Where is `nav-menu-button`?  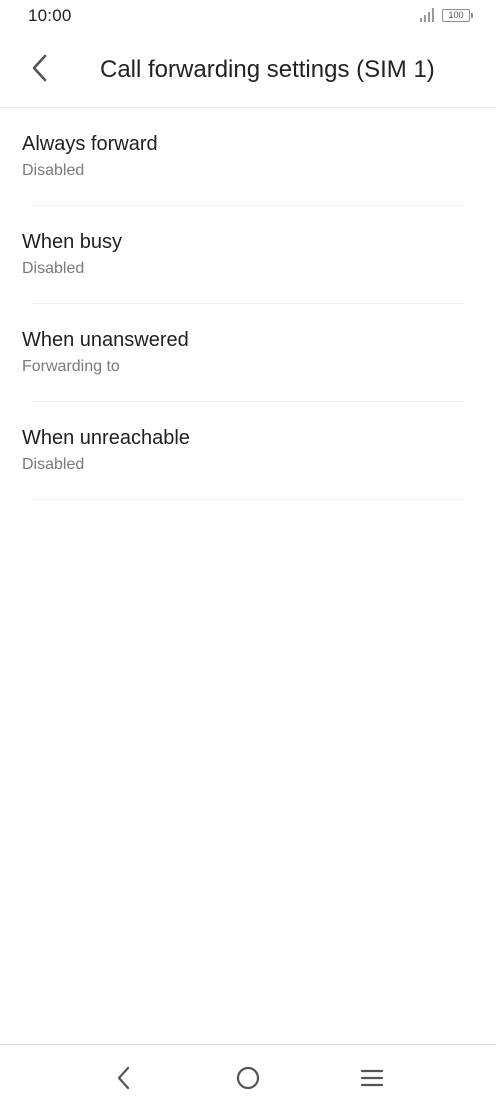 nav-menu-button is located at coordinates (372, 1078).